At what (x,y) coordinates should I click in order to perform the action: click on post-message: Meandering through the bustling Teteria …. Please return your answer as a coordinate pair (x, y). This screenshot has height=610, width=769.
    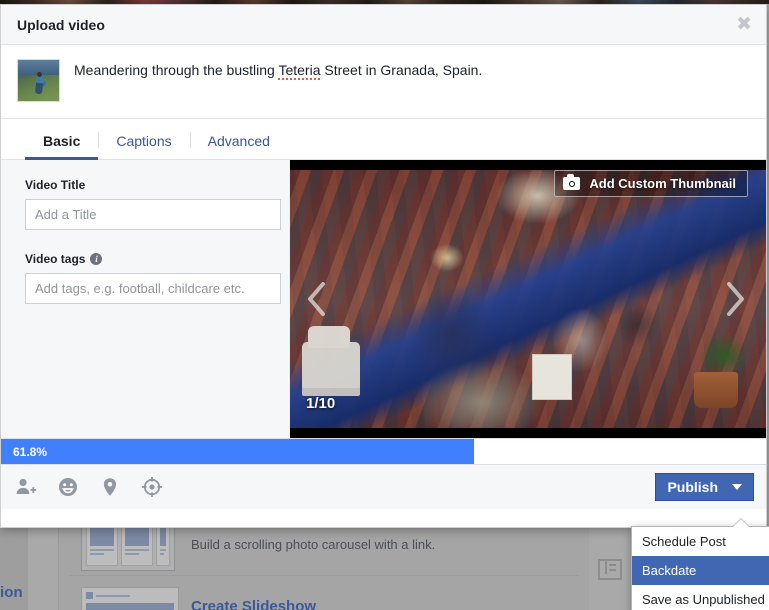
    Looking at the image, I should click on (278, 70).